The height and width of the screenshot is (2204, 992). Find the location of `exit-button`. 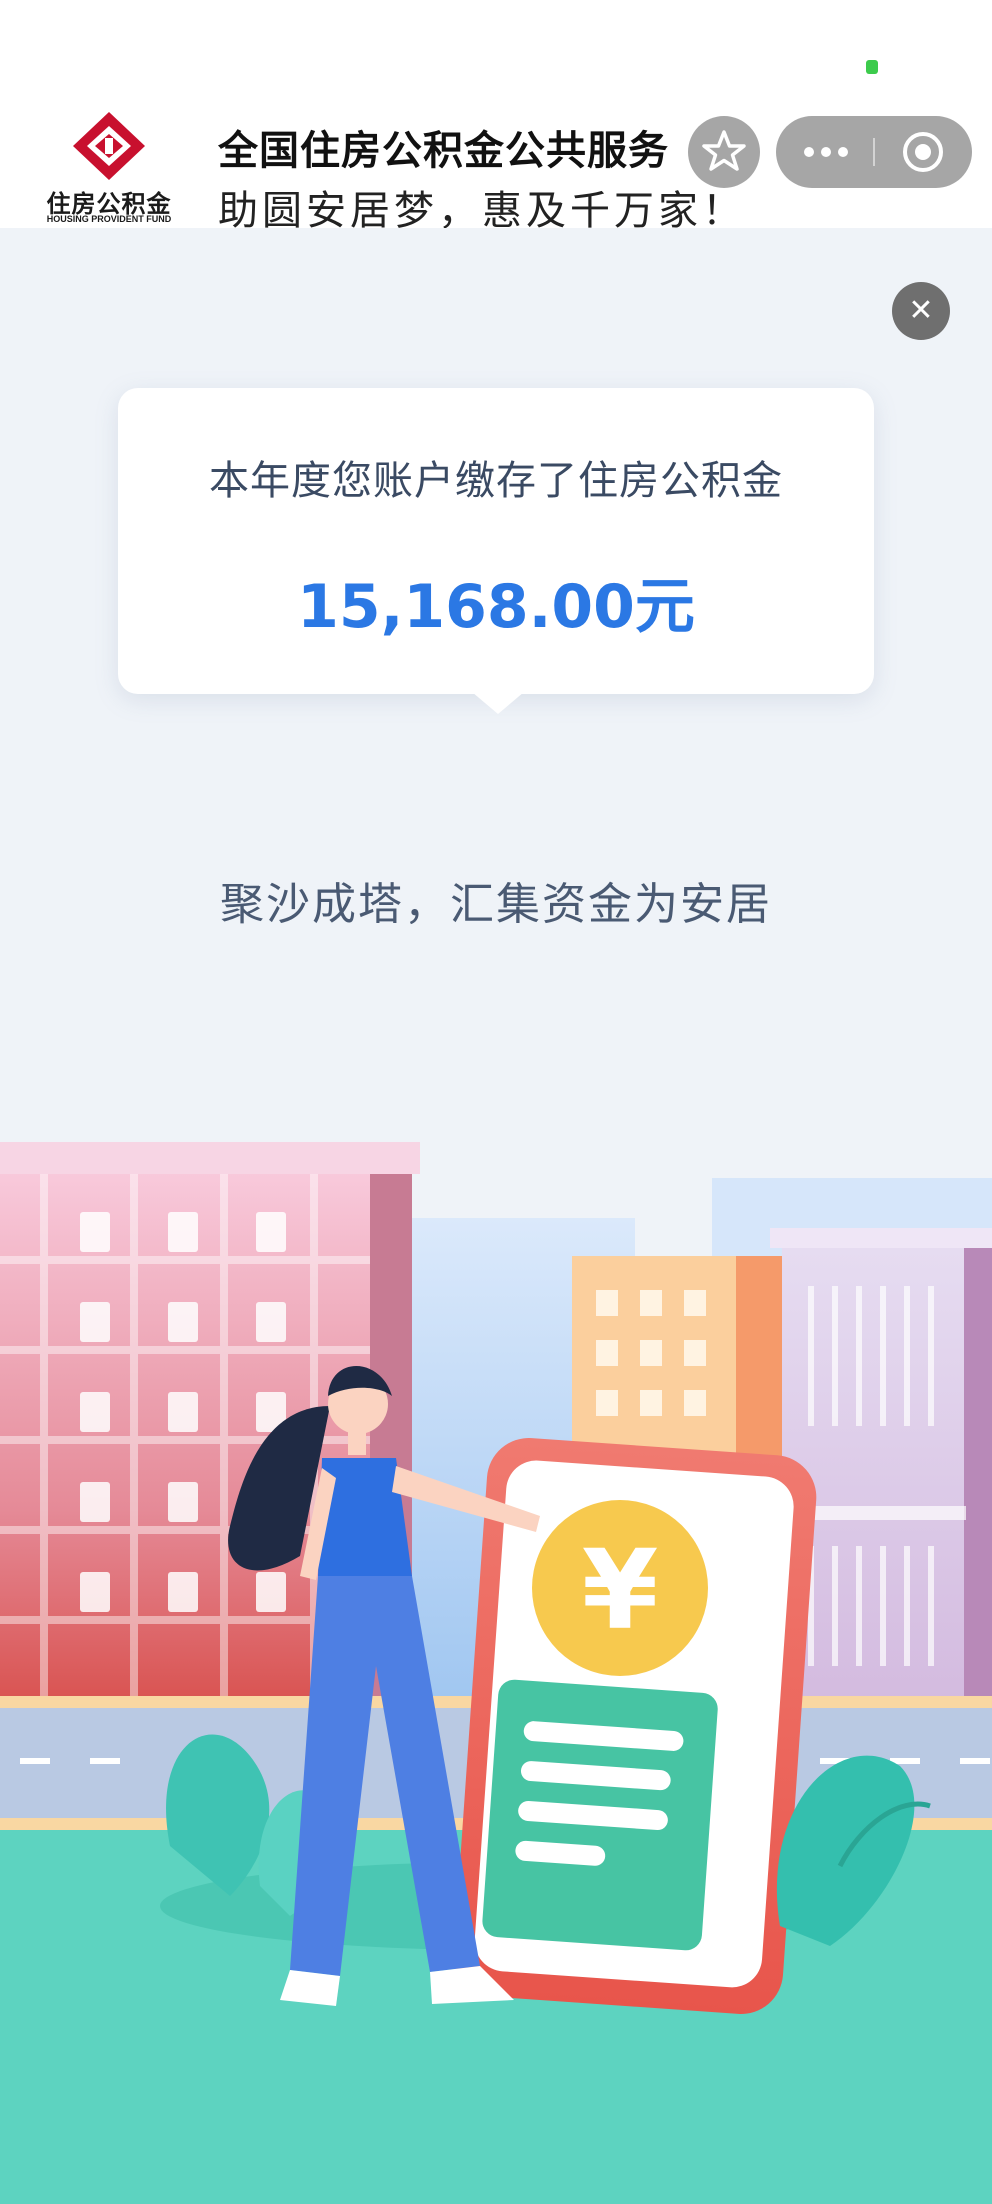

exit-button is located at coordinates (923, 152).